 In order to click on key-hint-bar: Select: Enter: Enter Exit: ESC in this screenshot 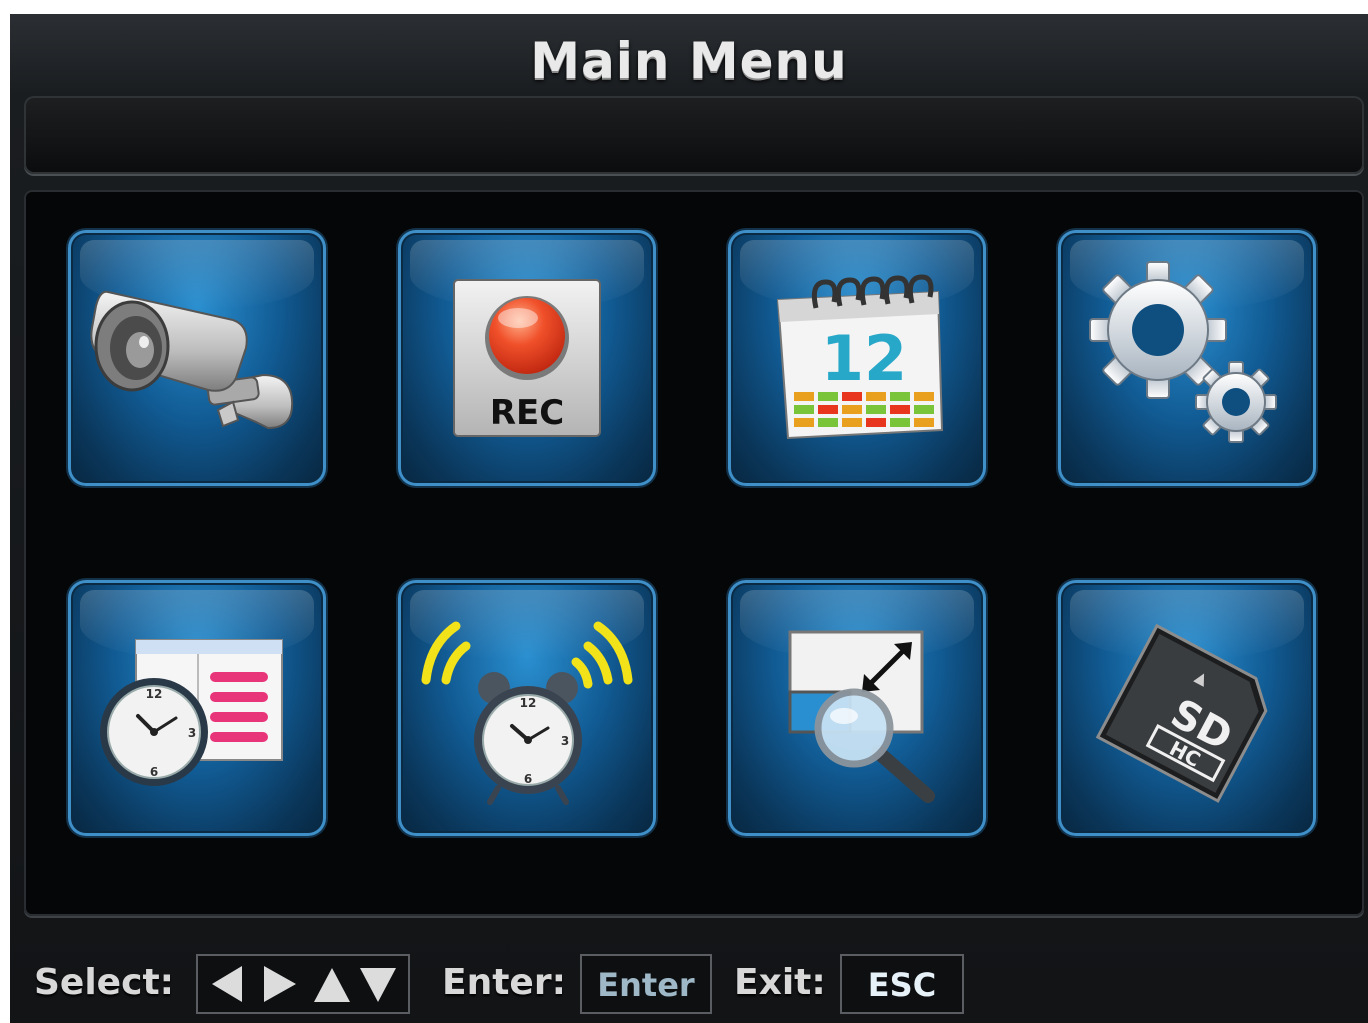, I will do `click(689, 980)`.